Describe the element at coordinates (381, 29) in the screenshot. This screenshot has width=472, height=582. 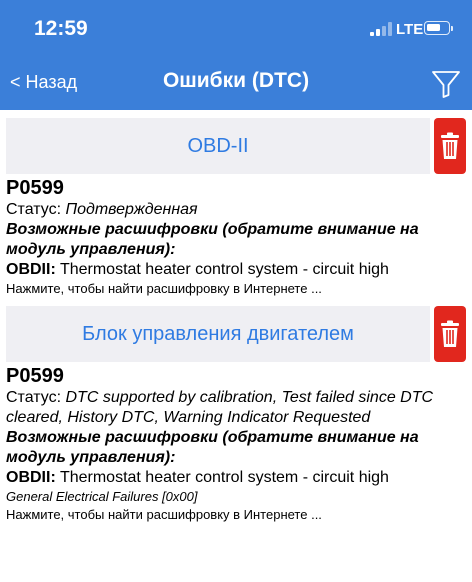
I see `cell-signal-icon` at that location.